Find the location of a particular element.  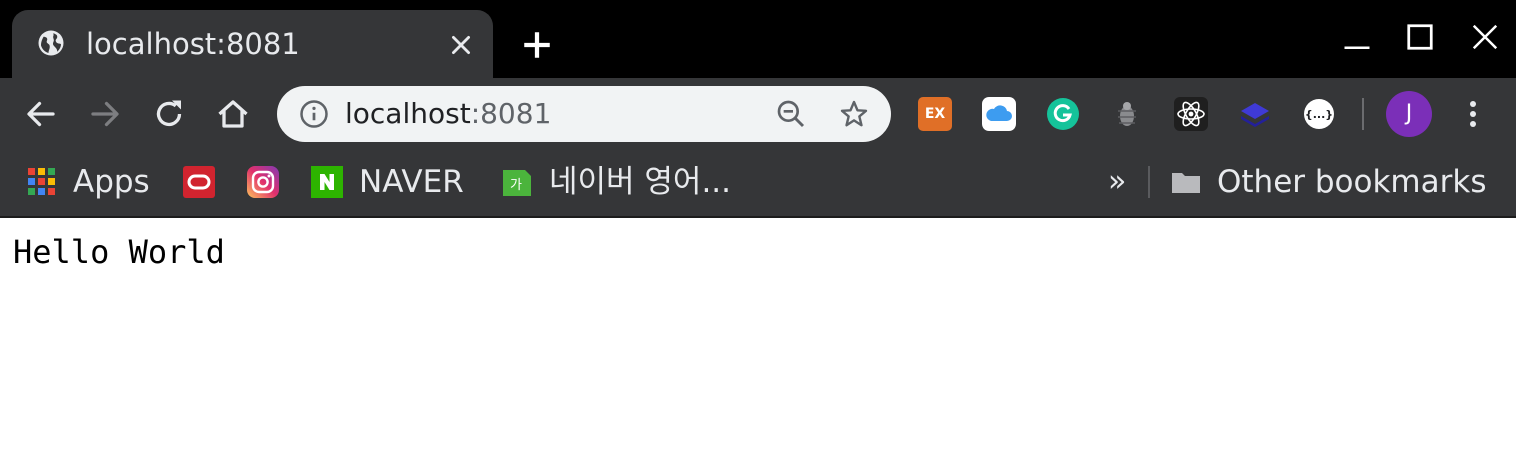

globe-icon is located at coordinates (51, 43).